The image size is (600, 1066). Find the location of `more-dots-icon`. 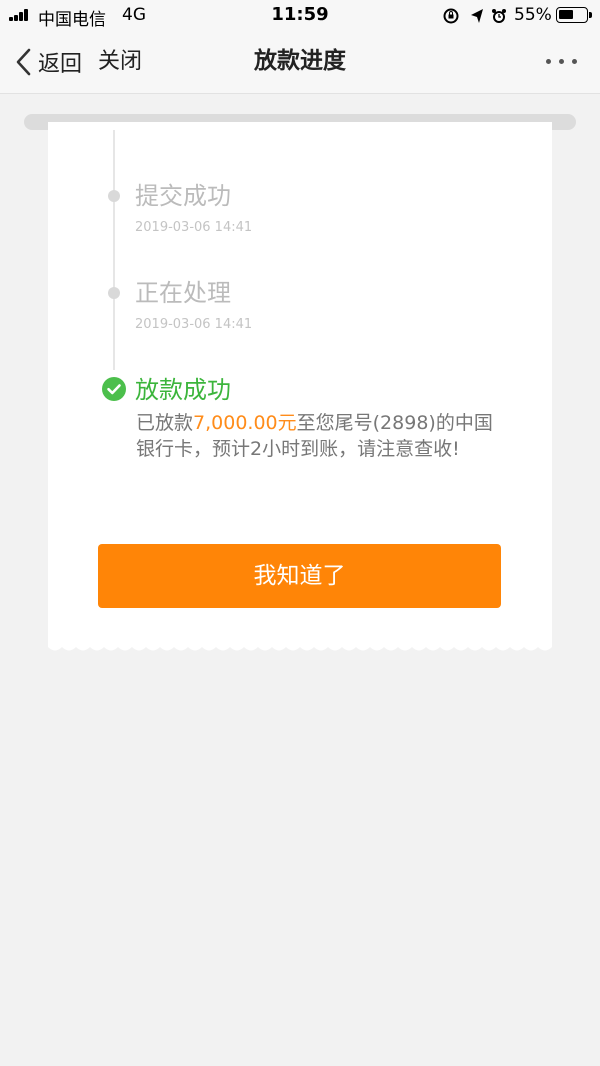

more-dots-icon is located at coordinates (561, 62).